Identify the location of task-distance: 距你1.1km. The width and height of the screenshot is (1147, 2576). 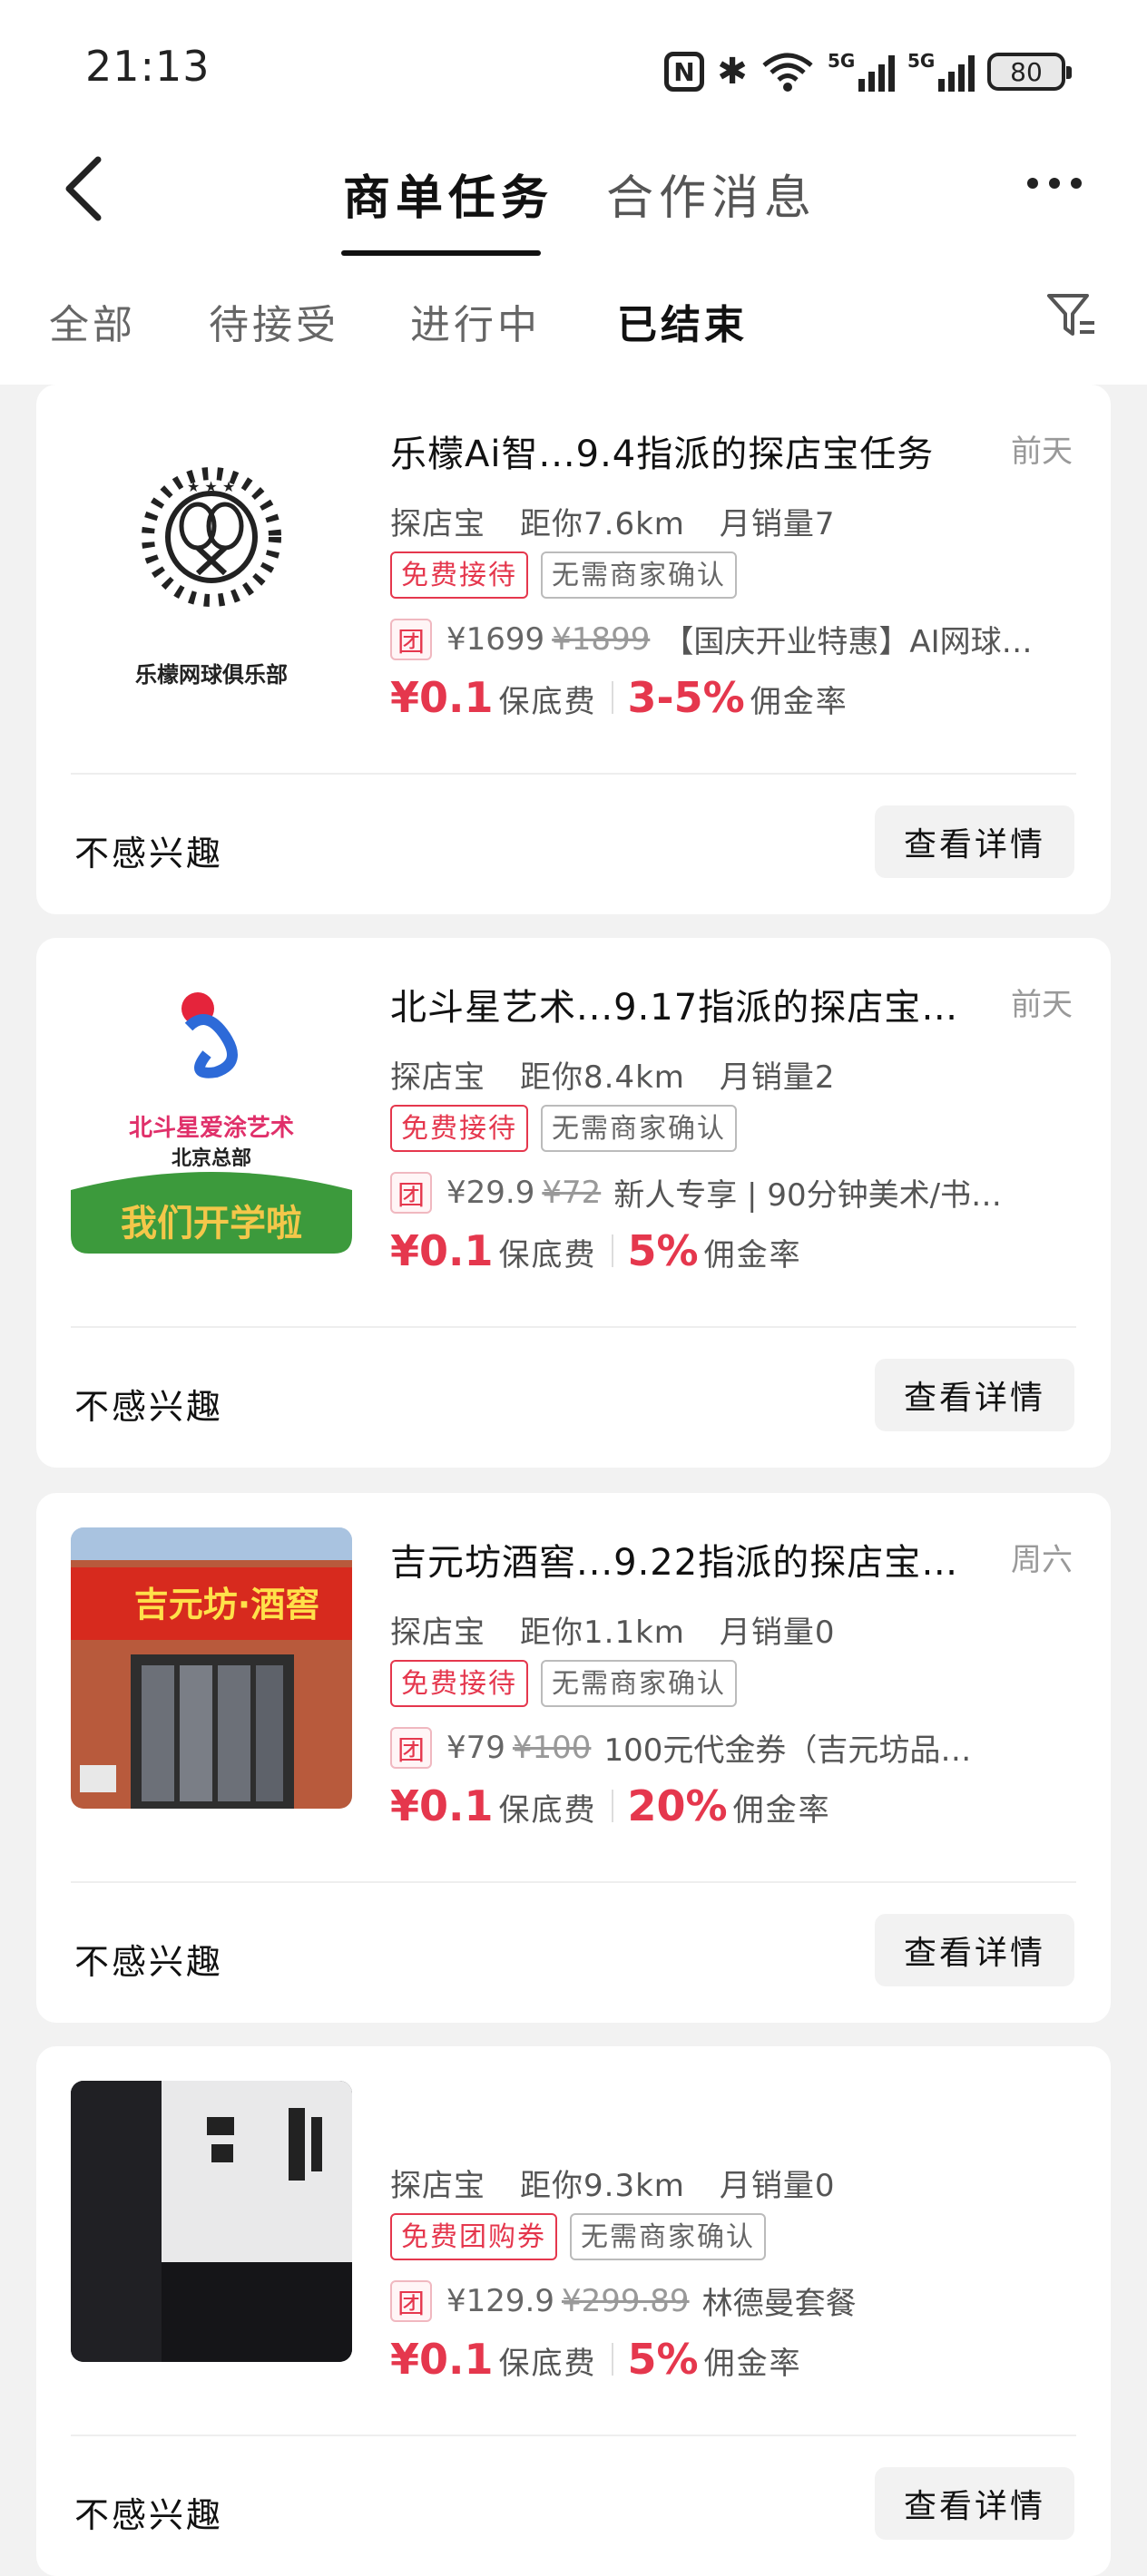
(602, 1633).